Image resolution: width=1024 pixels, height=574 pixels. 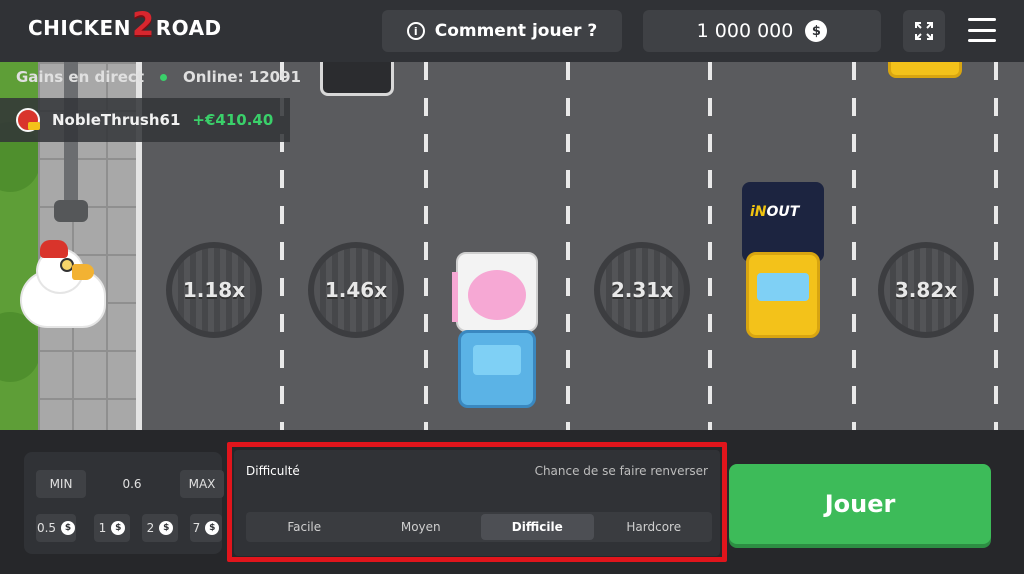 I want to click on multiplier-label: 2.31x, so click(x=642, y=290).